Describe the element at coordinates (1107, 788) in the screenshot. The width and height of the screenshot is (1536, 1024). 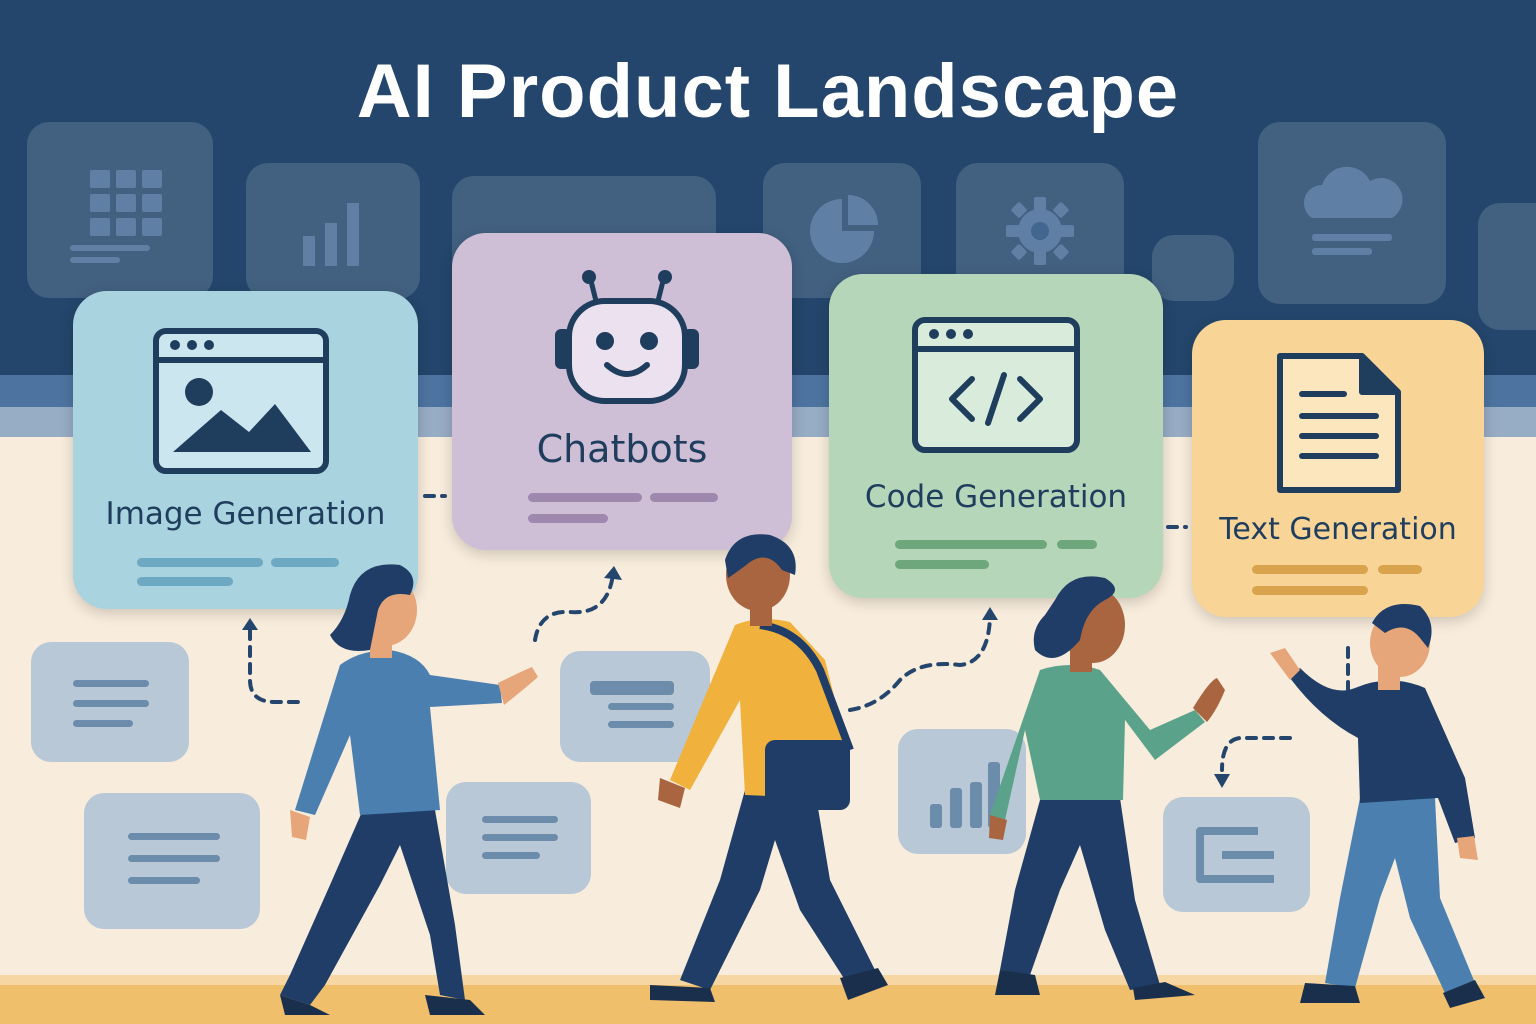
I see `person-woman-green` at that location.